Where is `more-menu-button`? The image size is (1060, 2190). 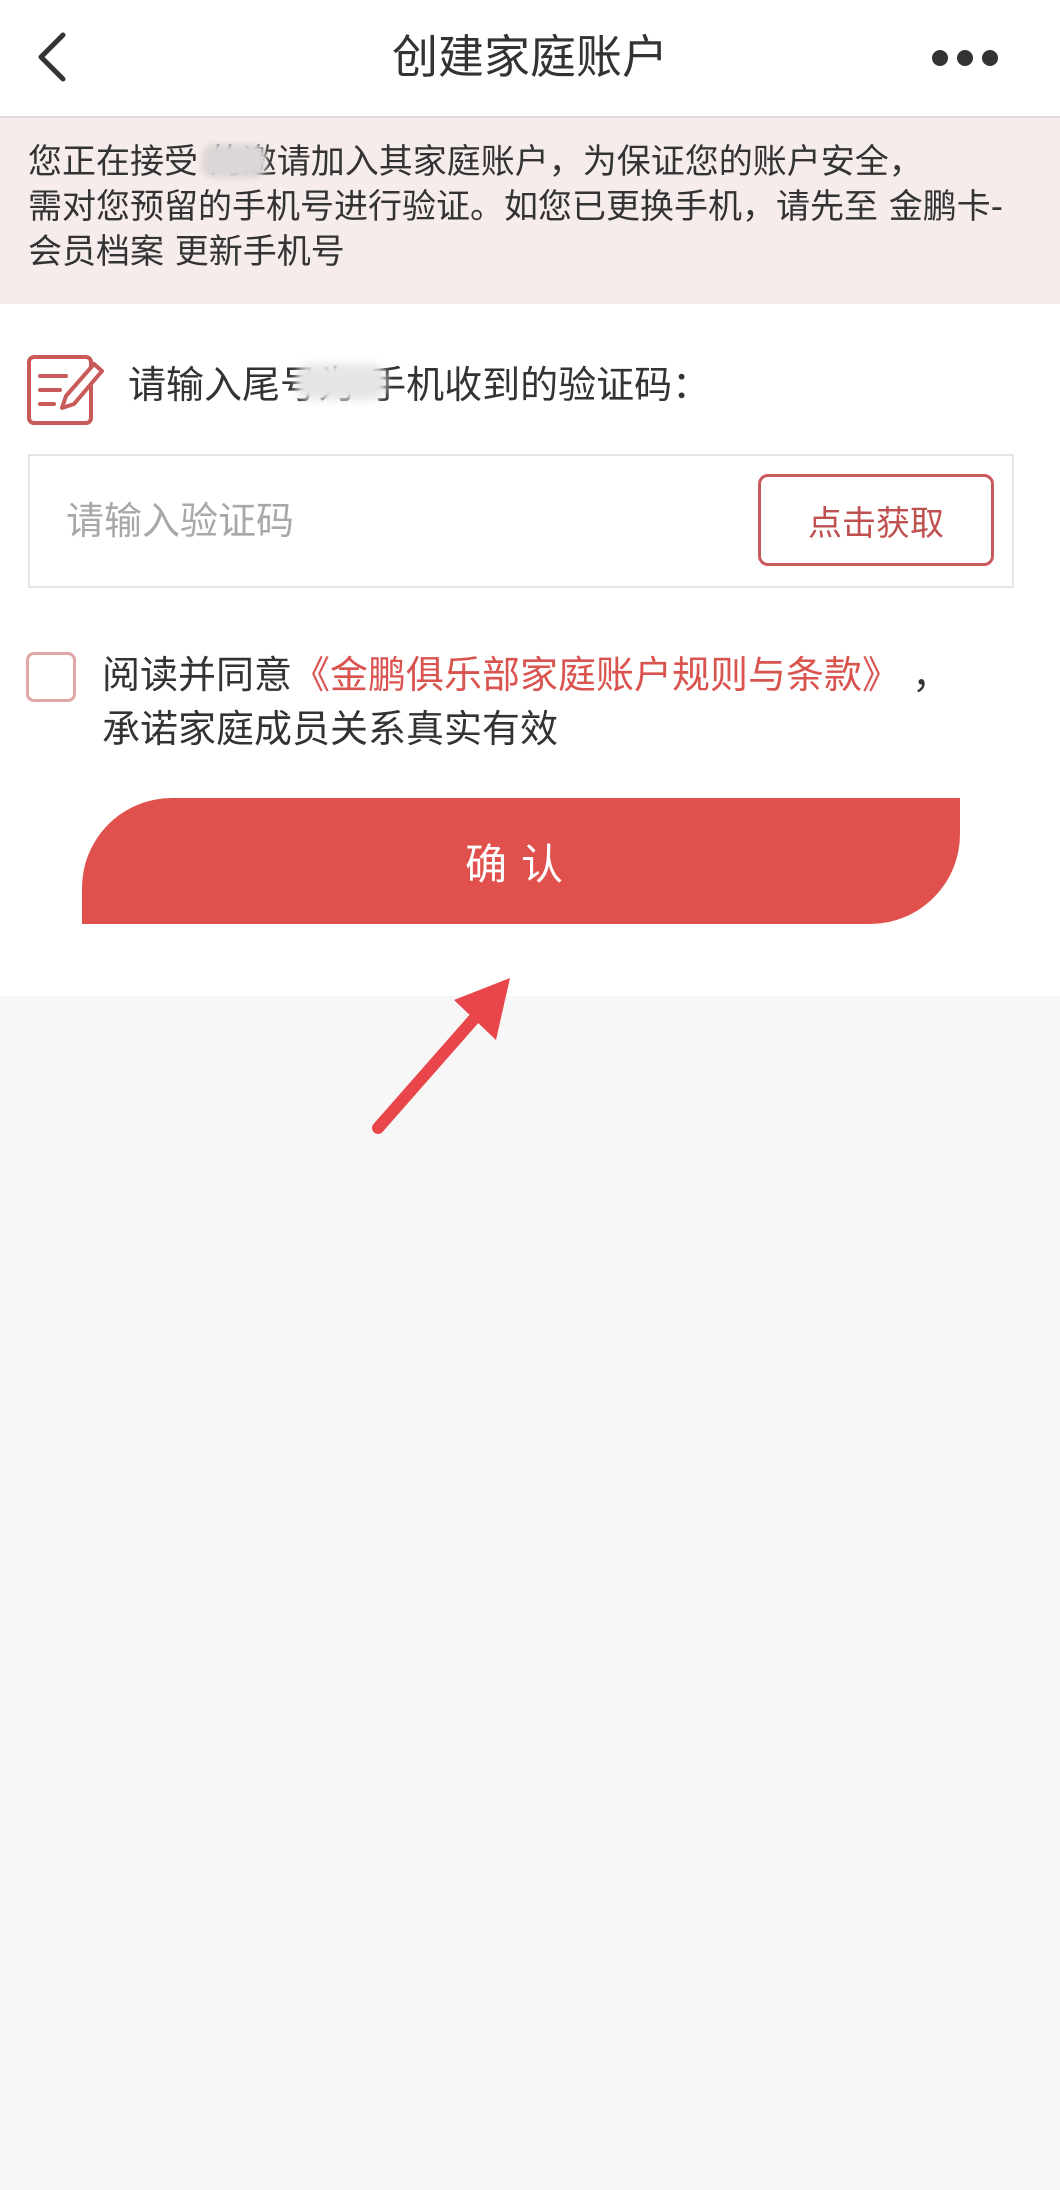
more-menu-button is located at coordinates (965, 58).